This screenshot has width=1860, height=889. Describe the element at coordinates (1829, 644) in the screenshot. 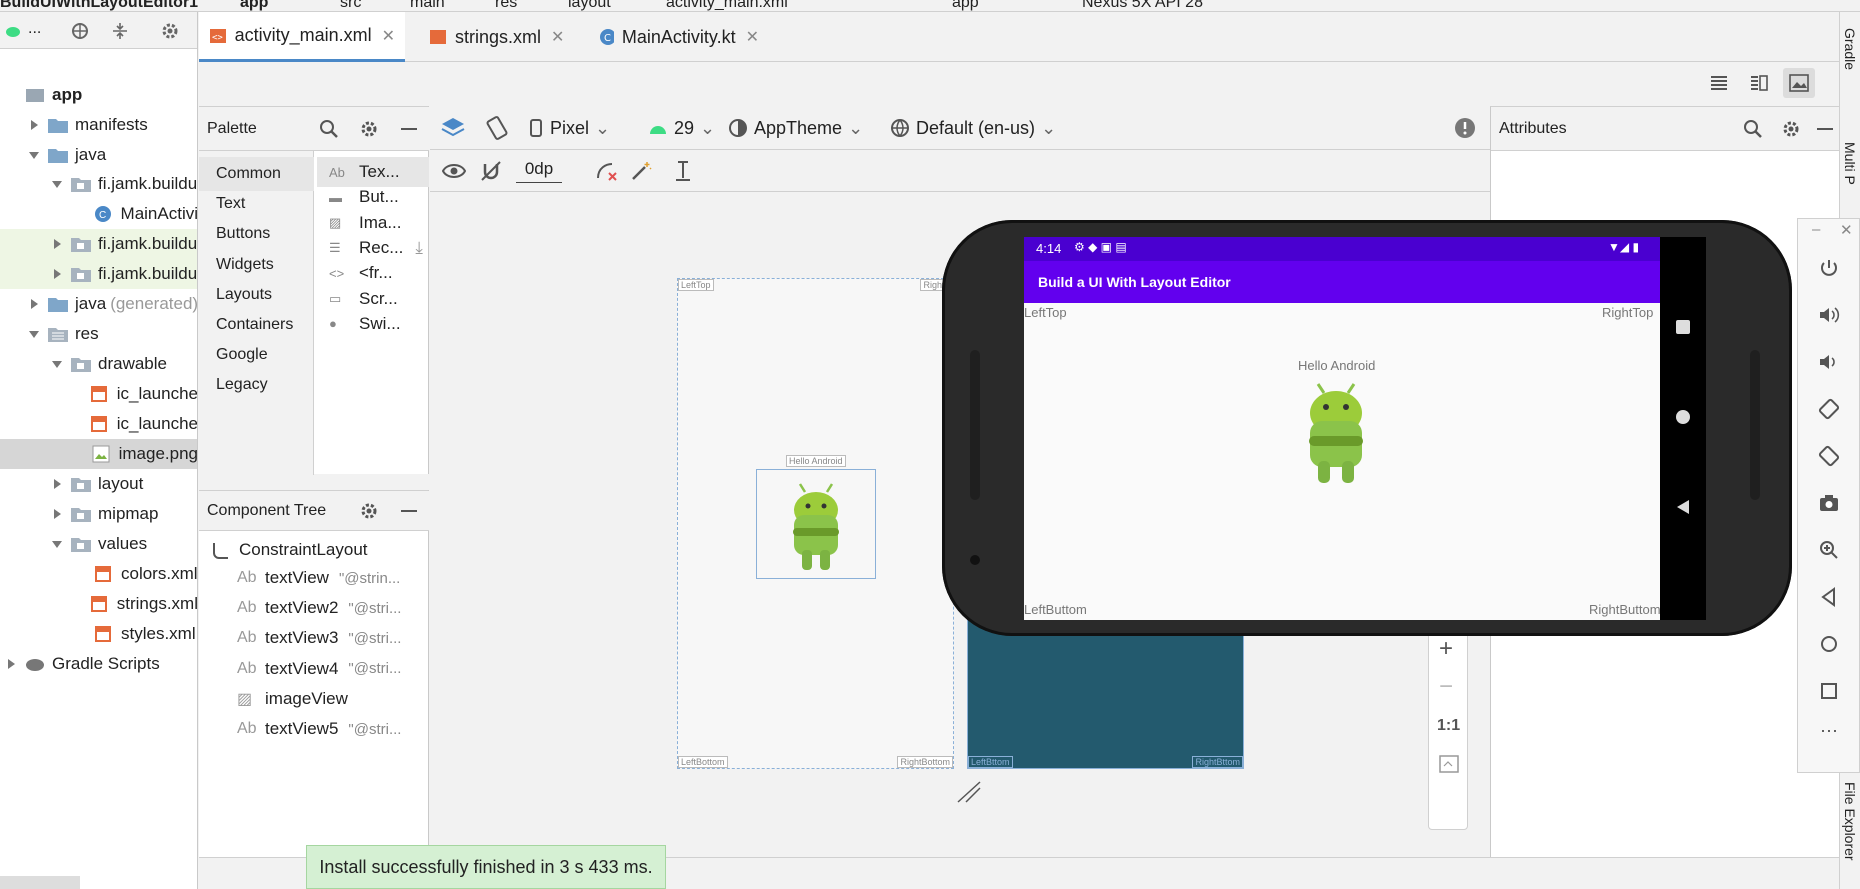

I see `home-icon` at that location.